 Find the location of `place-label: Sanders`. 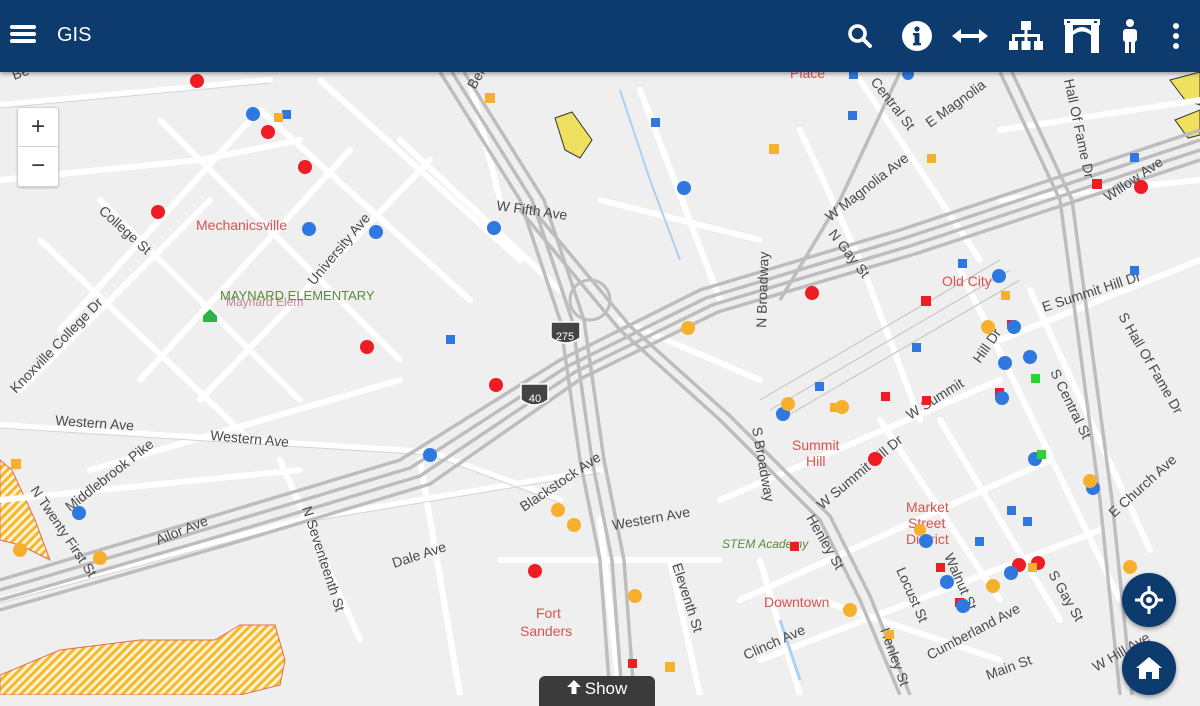

place-label: Sanders is located at coordinates (546, 631).